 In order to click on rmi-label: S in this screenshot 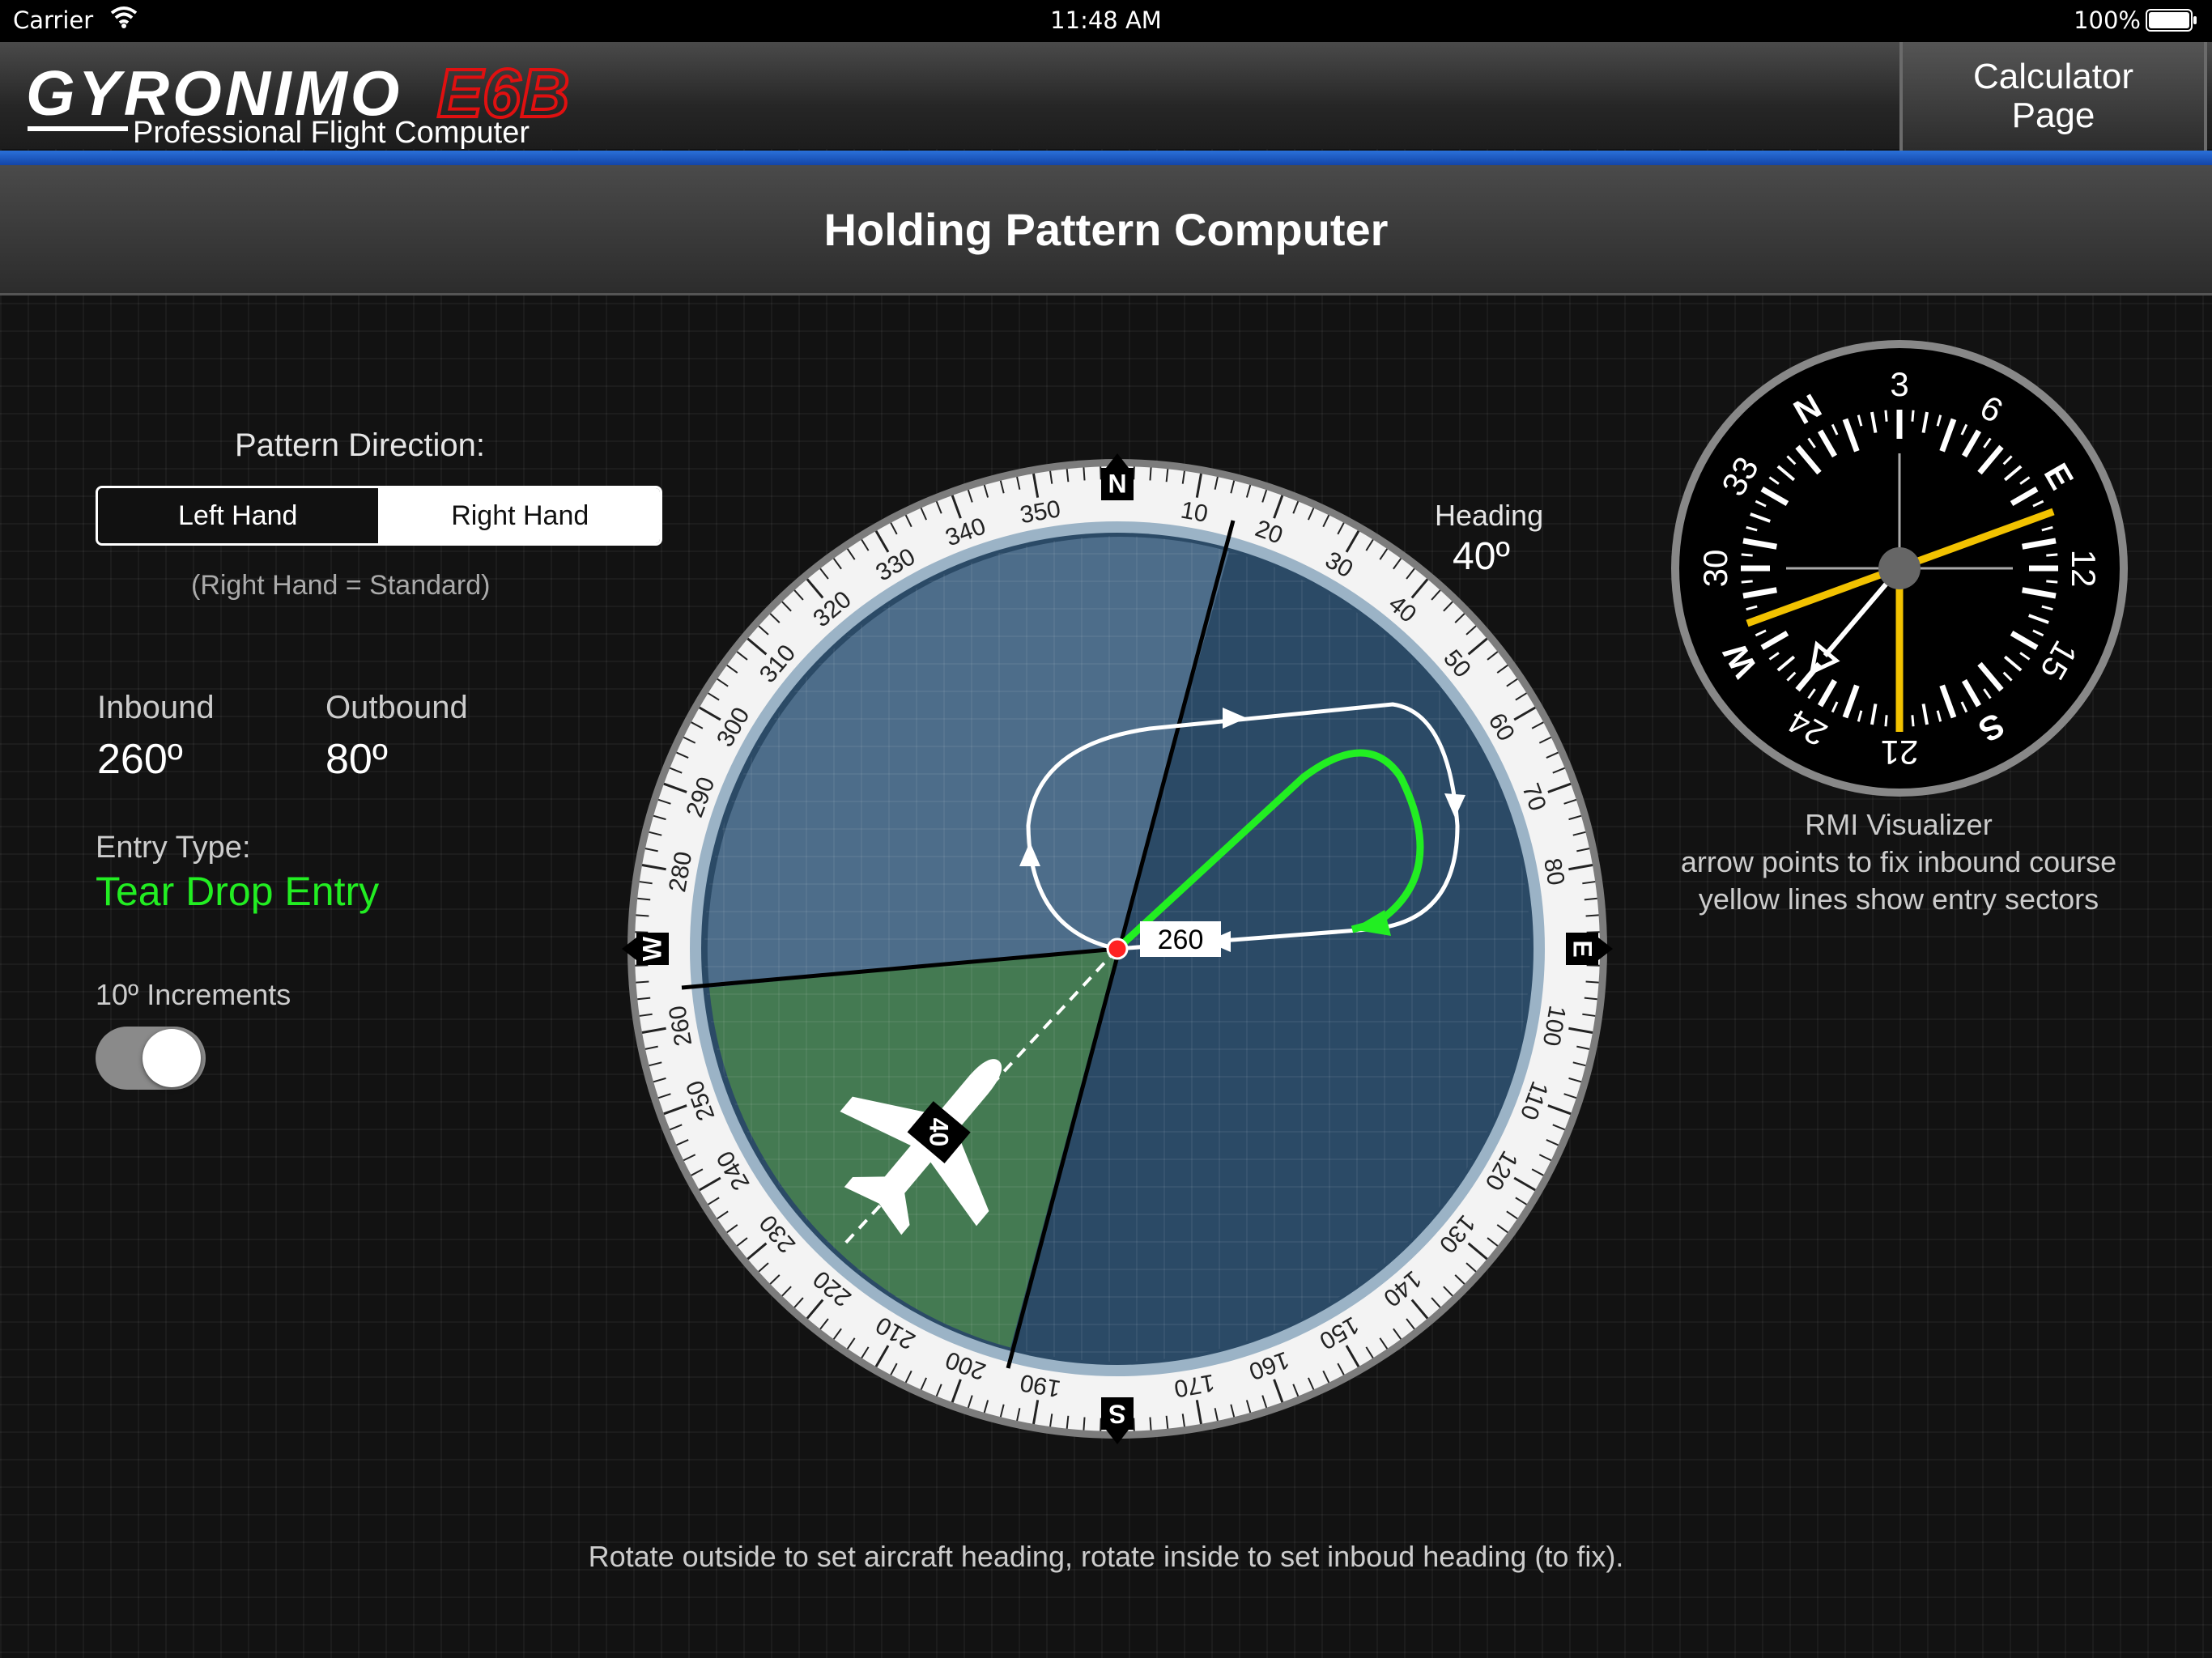, I will do `click(1992, 728)`.